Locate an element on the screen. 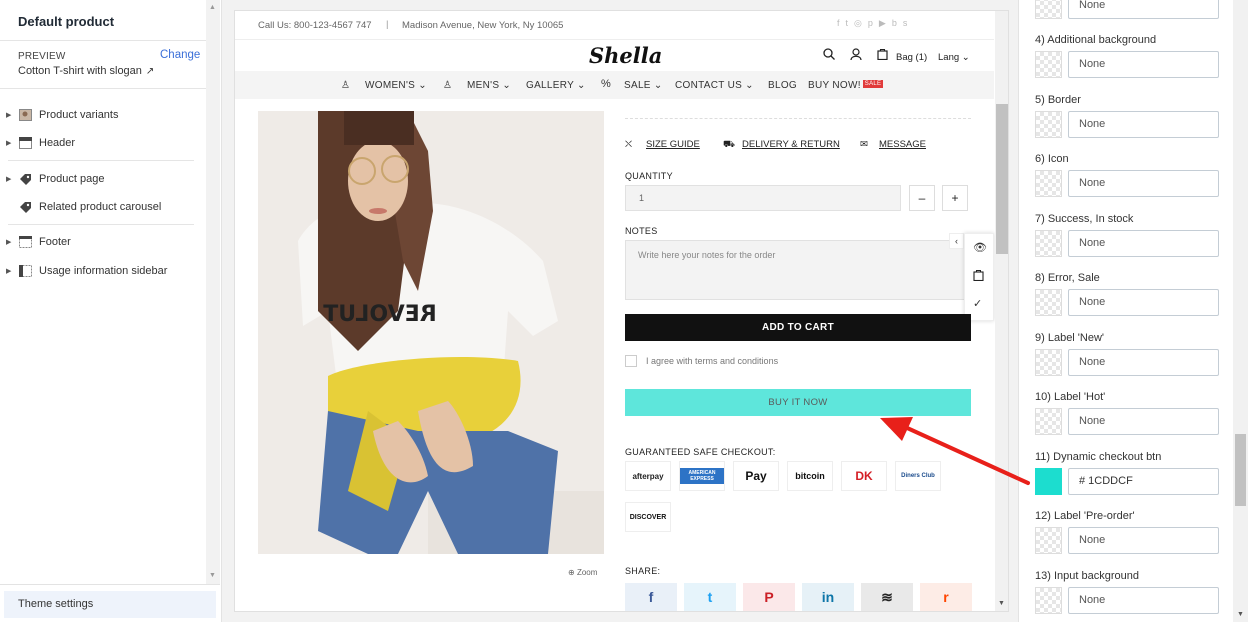  notes-textarea: Write here your notes for the order is located at coordinates (798, 270).